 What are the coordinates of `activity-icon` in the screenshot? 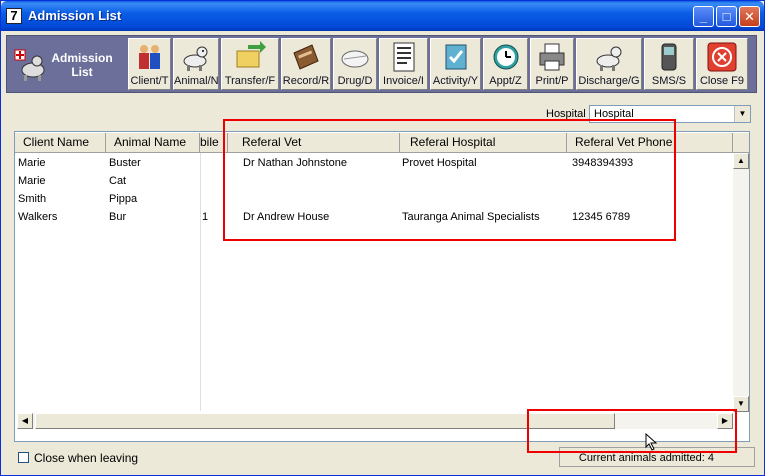 It's located at (455, 57).